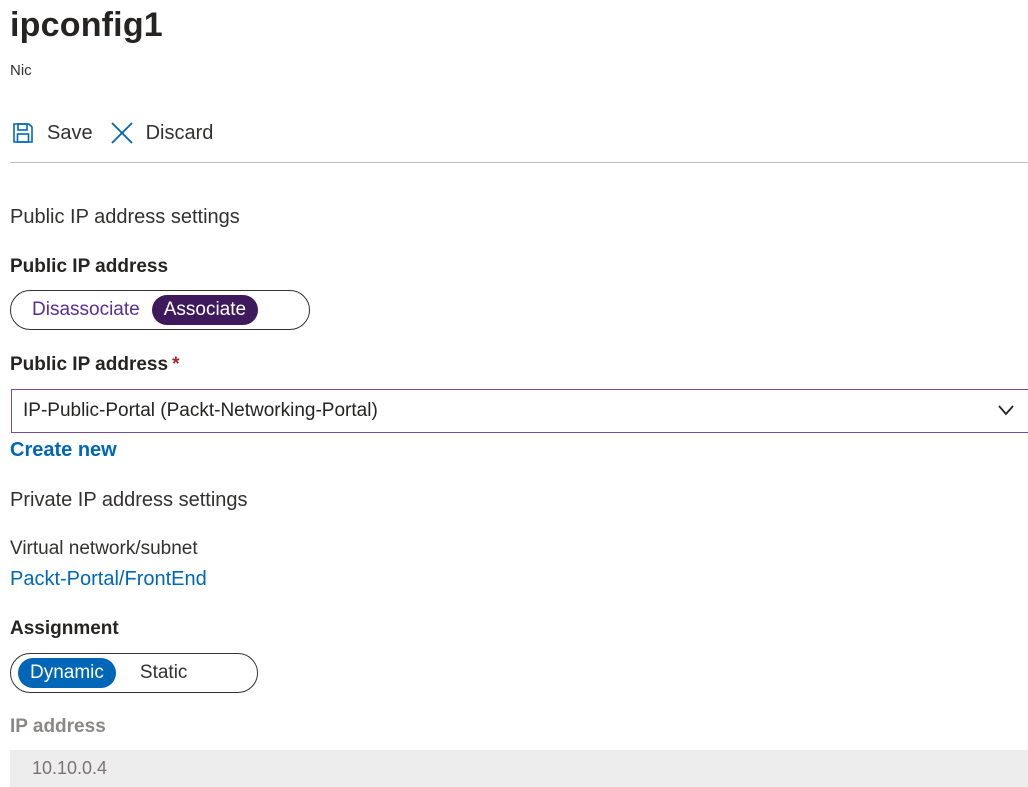 This screenshot has width=1028, height=787. I want to click on required-marker: *, so click(176, 364).